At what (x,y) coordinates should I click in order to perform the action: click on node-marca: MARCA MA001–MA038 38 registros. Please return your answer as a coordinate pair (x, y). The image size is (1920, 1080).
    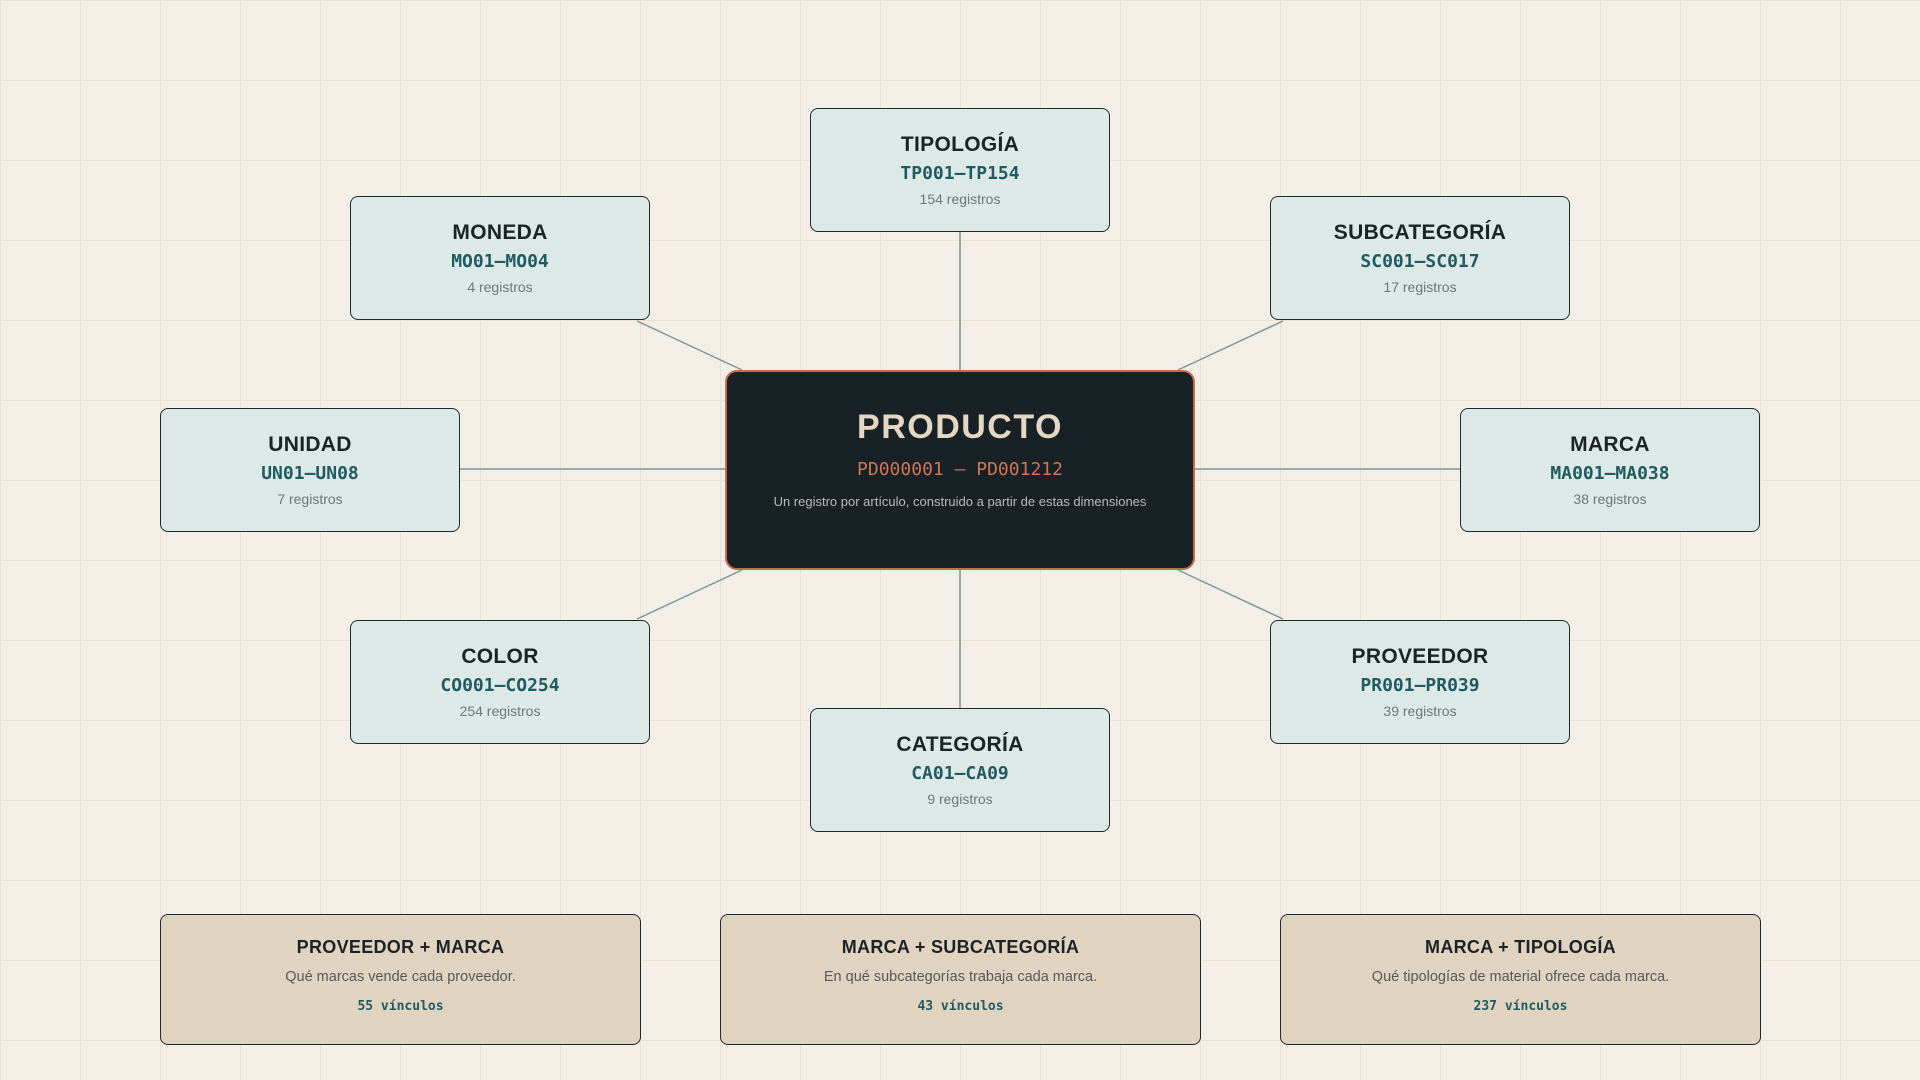
    Looking at the image, I should click on (1610, 470).